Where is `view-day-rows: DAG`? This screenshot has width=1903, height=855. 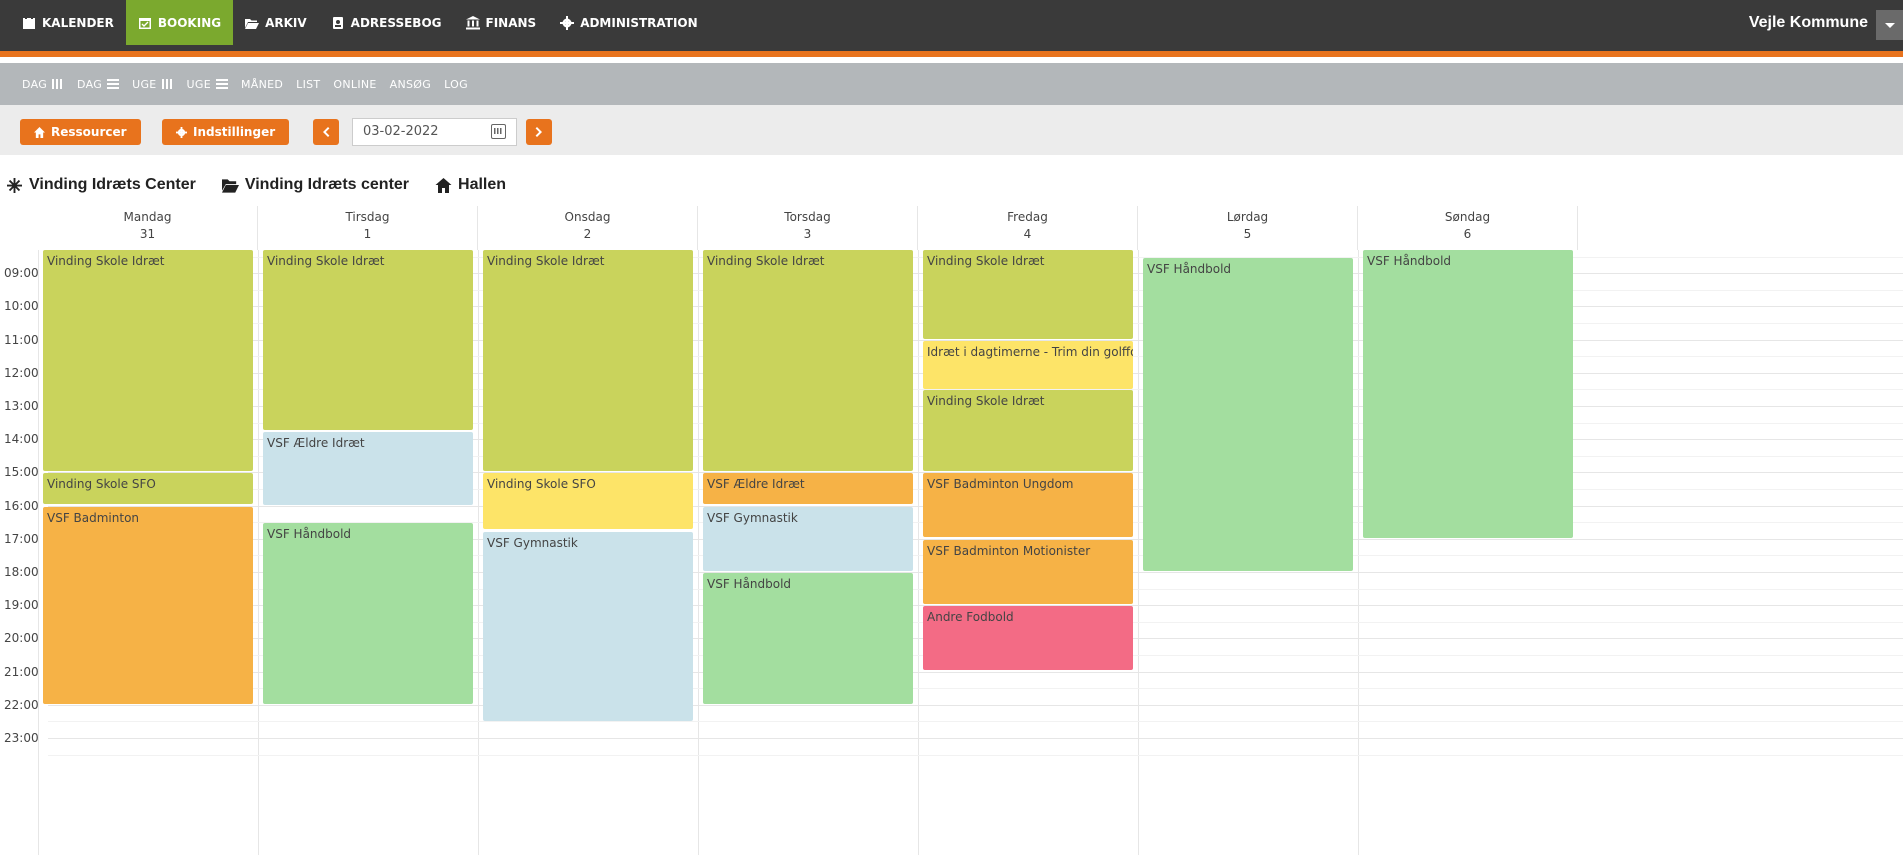
view-day-rows: DAG is located at coordinates (98, 84).